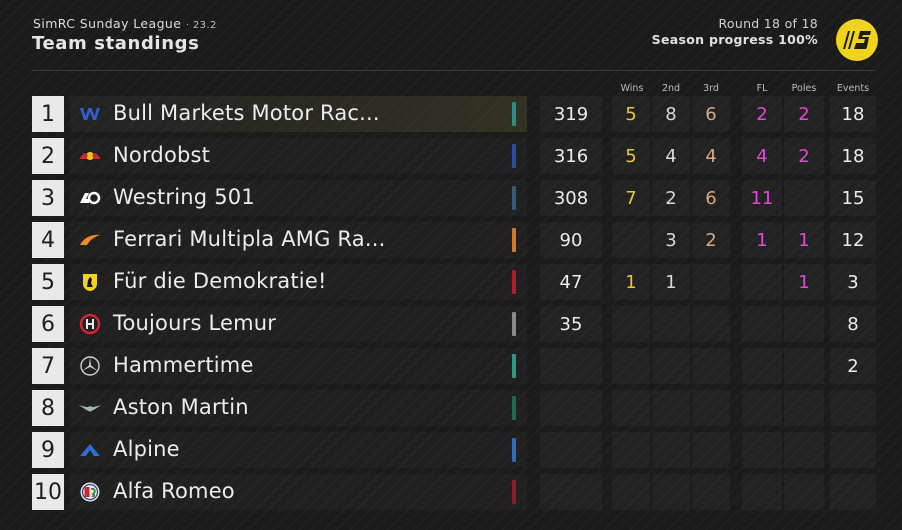 This screenshot has width=902, height=530. I want to click on team-cell: Alpine, so click(298, 450).